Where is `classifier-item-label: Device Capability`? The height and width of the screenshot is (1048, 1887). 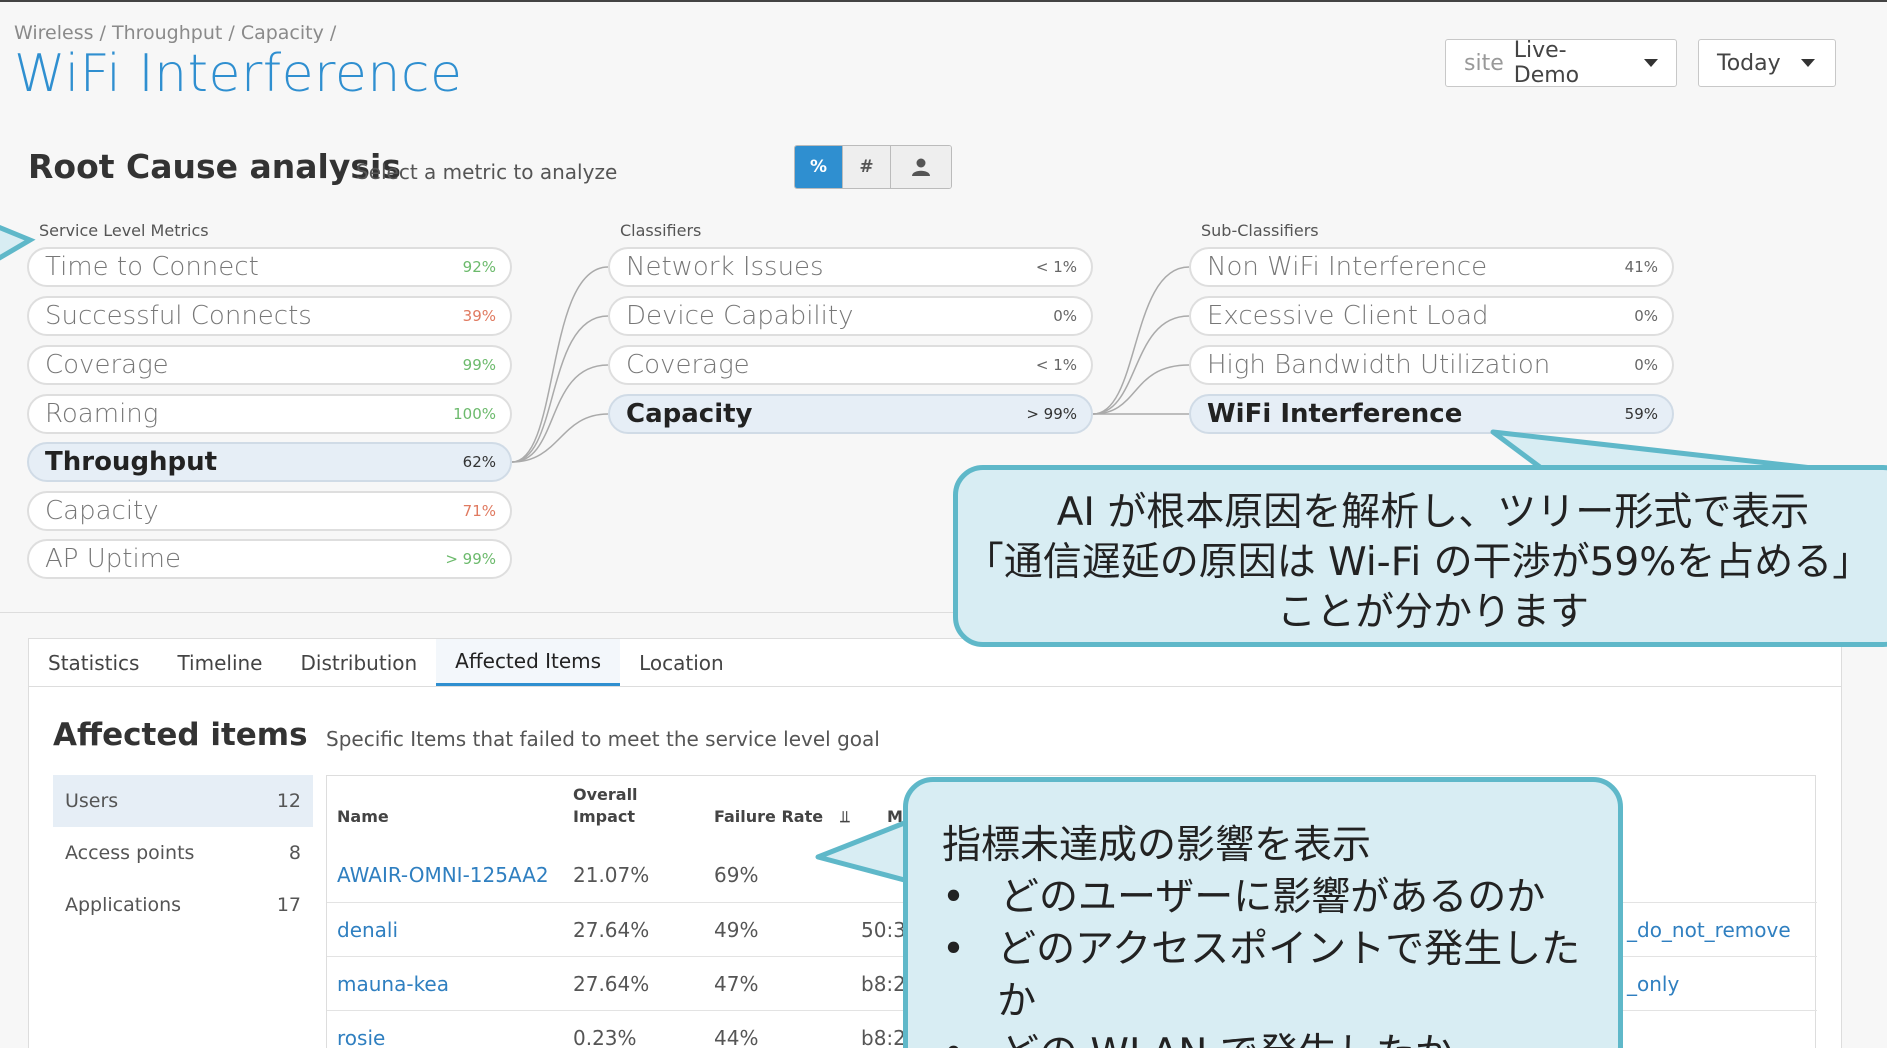 classifier-item-label: Device Capability is located at coordinates (740, 316).